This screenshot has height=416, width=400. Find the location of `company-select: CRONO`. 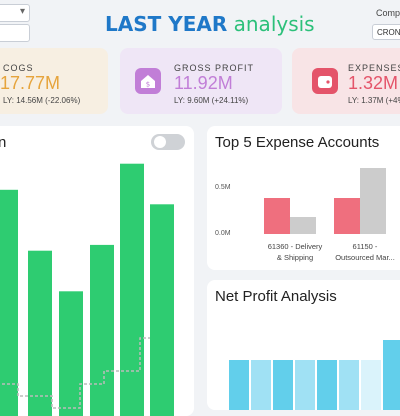

company-select: CRONO is located at coordinates (386, 32).